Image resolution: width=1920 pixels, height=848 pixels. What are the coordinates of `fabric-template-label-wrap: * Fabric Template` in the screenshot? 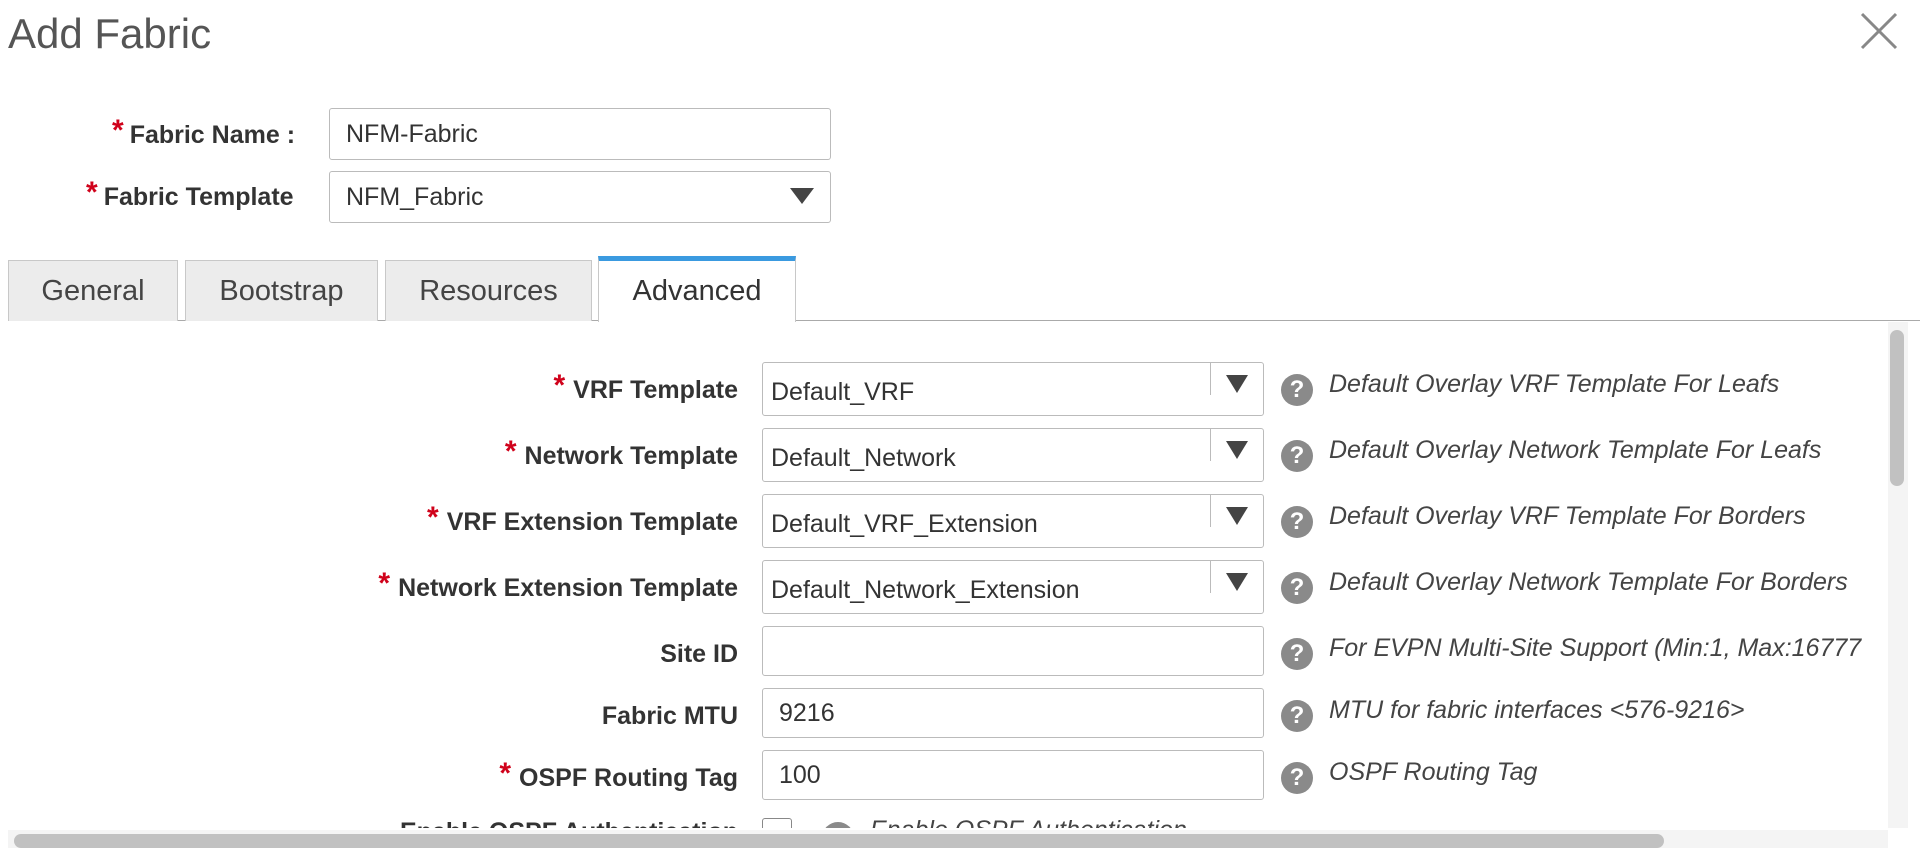 It's located at (190, 197).